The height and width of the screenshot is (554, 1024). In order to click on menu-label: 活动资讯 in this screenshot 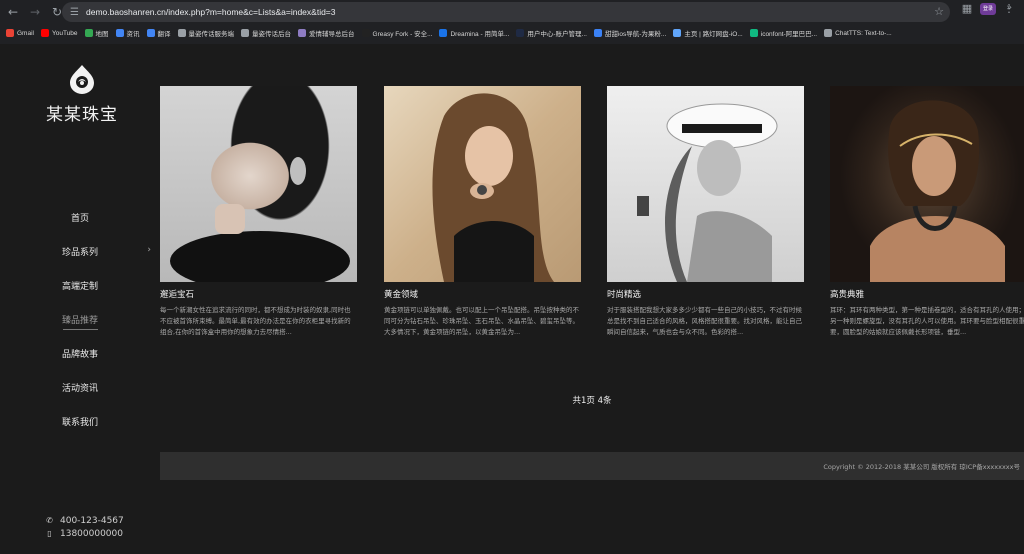, I will do `click(79, 388)`.